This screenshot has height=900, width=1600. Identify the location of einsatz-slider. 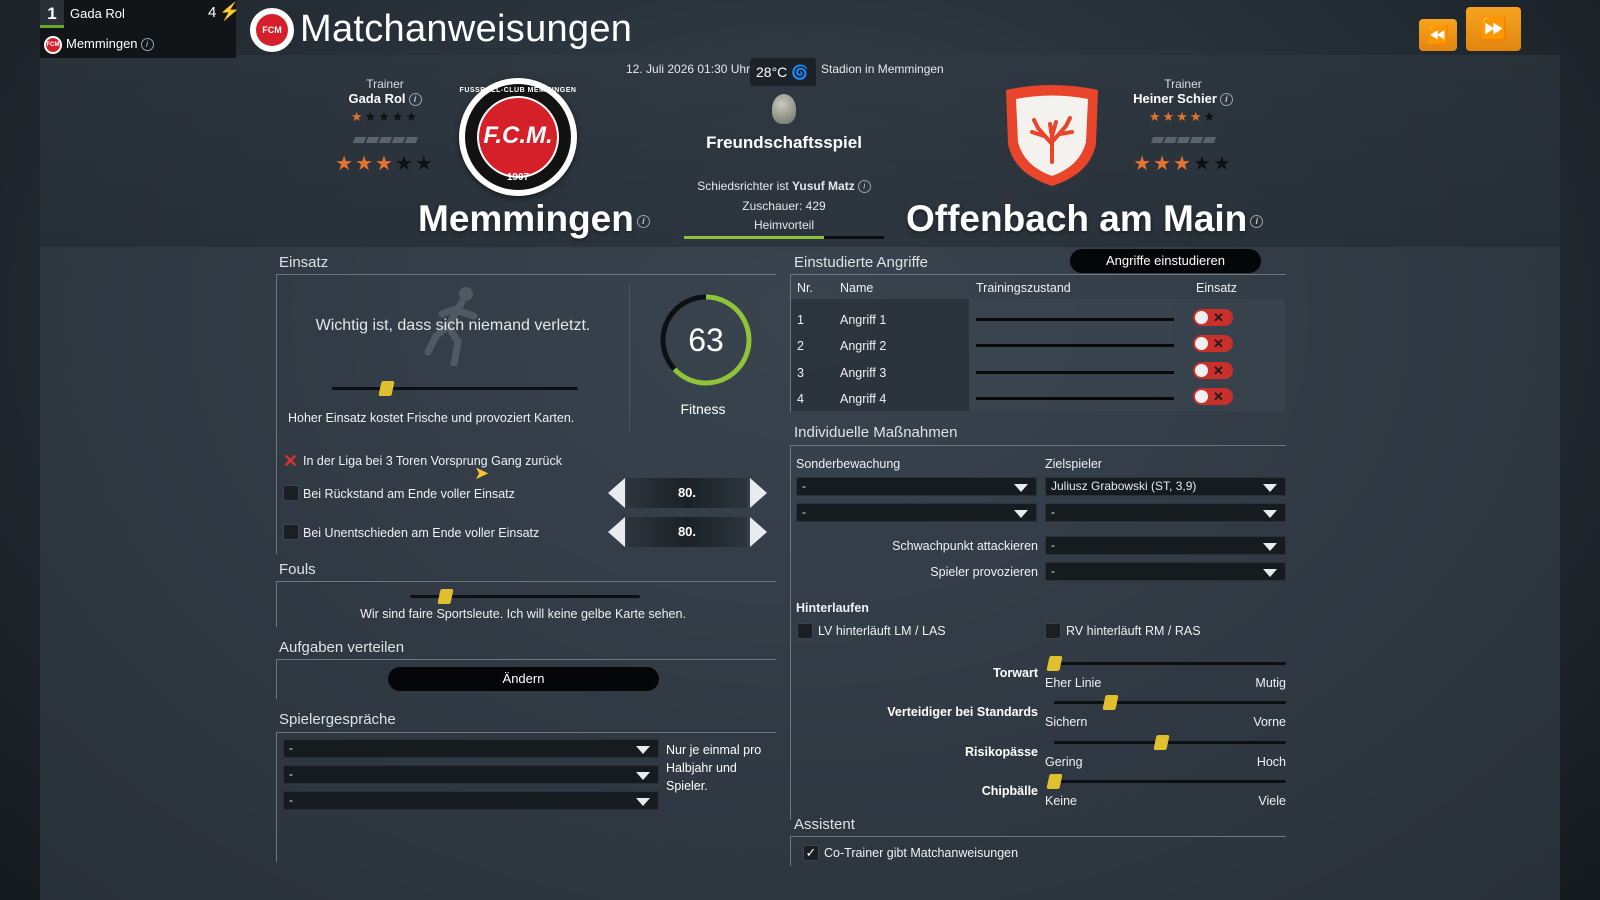
(455, 388).